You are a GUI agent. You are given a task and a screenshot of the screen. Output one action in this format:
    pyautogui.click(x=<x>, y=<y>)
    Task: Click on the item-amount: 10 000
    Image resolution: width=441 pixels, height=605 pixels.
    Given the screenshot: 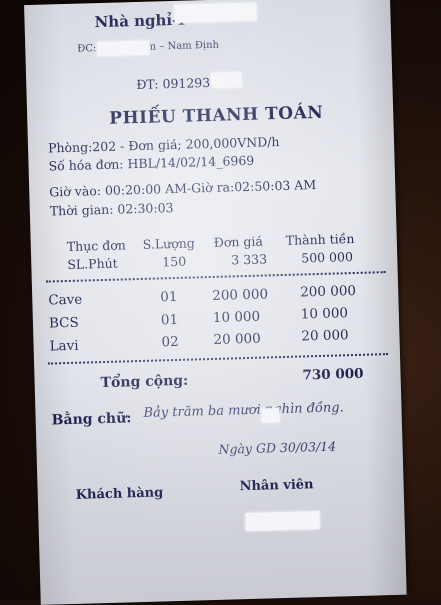 What is the action you would take?
    pyautogui.click(x=324, y=314)
    